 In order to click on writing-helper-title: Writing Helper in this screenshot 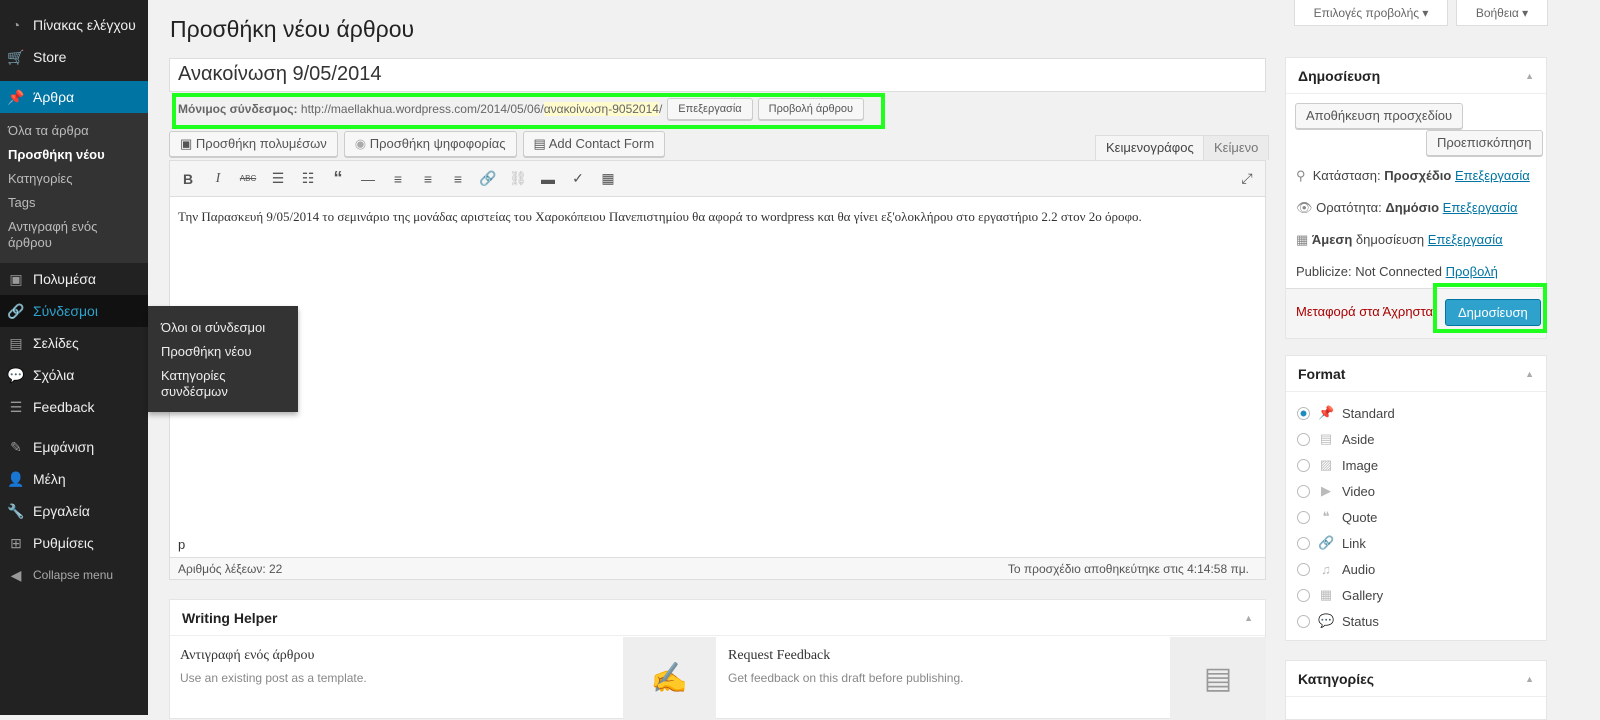, I will do `click(230, 617)`.